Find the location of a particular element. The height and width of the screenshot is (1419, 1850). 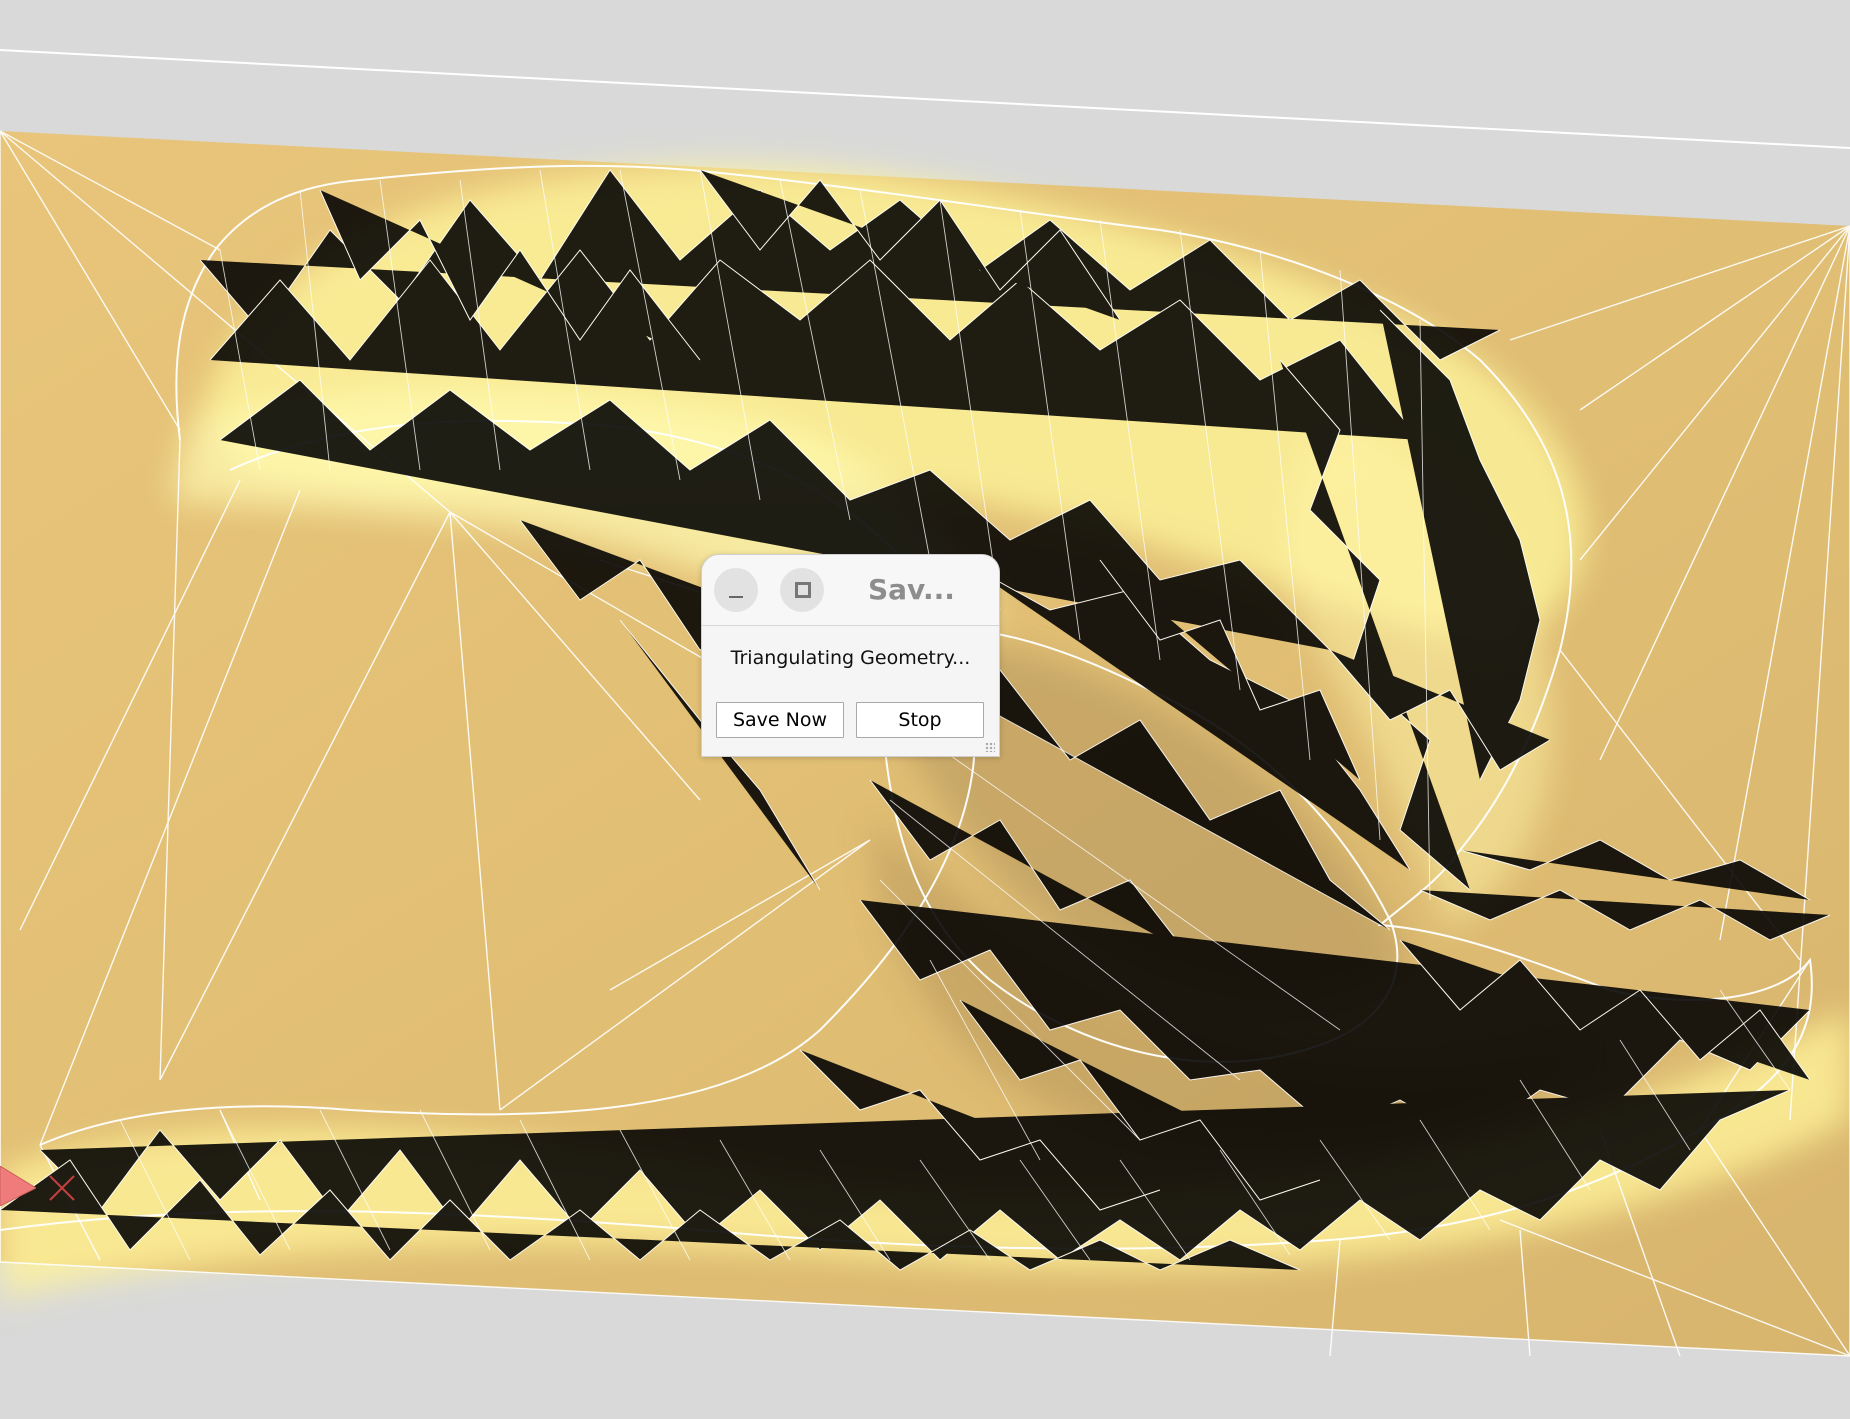

axis-origin-marker-icon is located at coordinates (18, 1186).